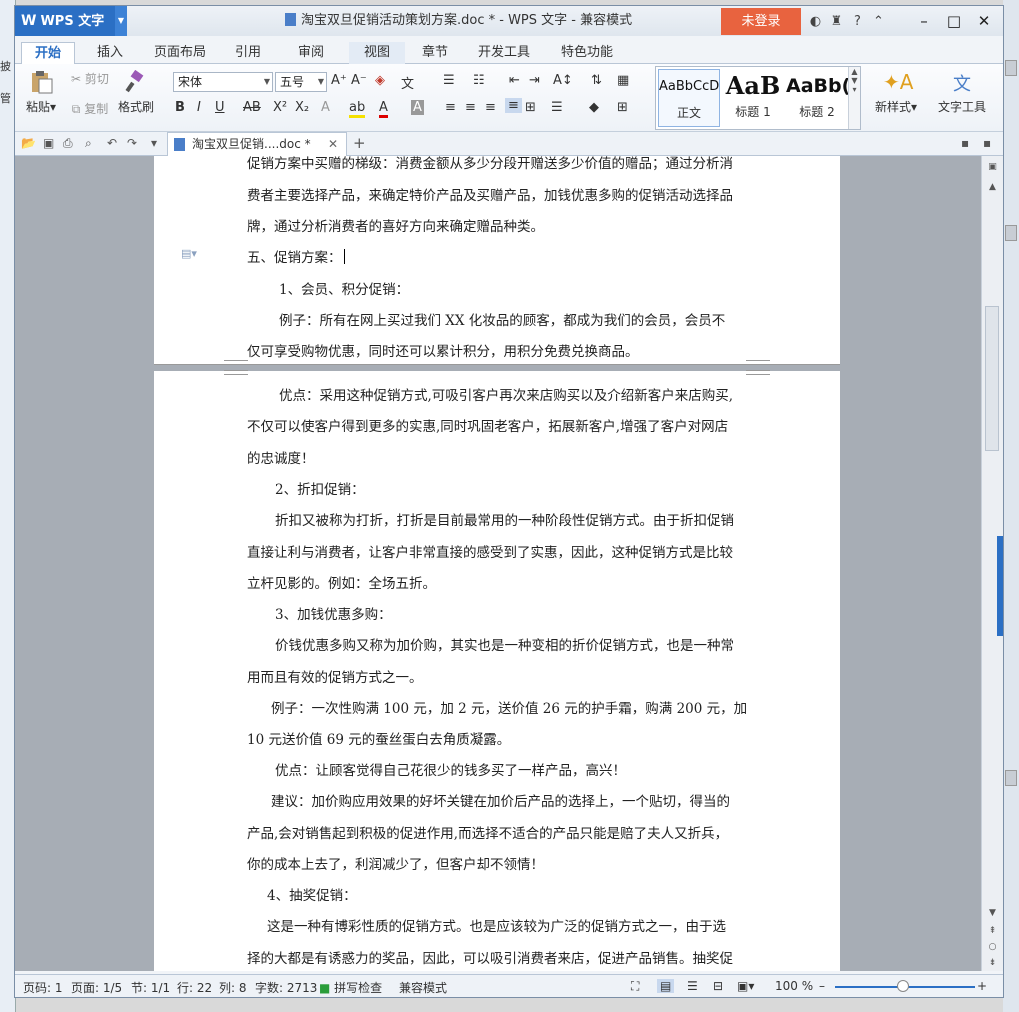  What do you see at coordinates (359, 80) in the screenshot?
I see `shrink-font-icon: A⁻` at bounding box center [359, 80].